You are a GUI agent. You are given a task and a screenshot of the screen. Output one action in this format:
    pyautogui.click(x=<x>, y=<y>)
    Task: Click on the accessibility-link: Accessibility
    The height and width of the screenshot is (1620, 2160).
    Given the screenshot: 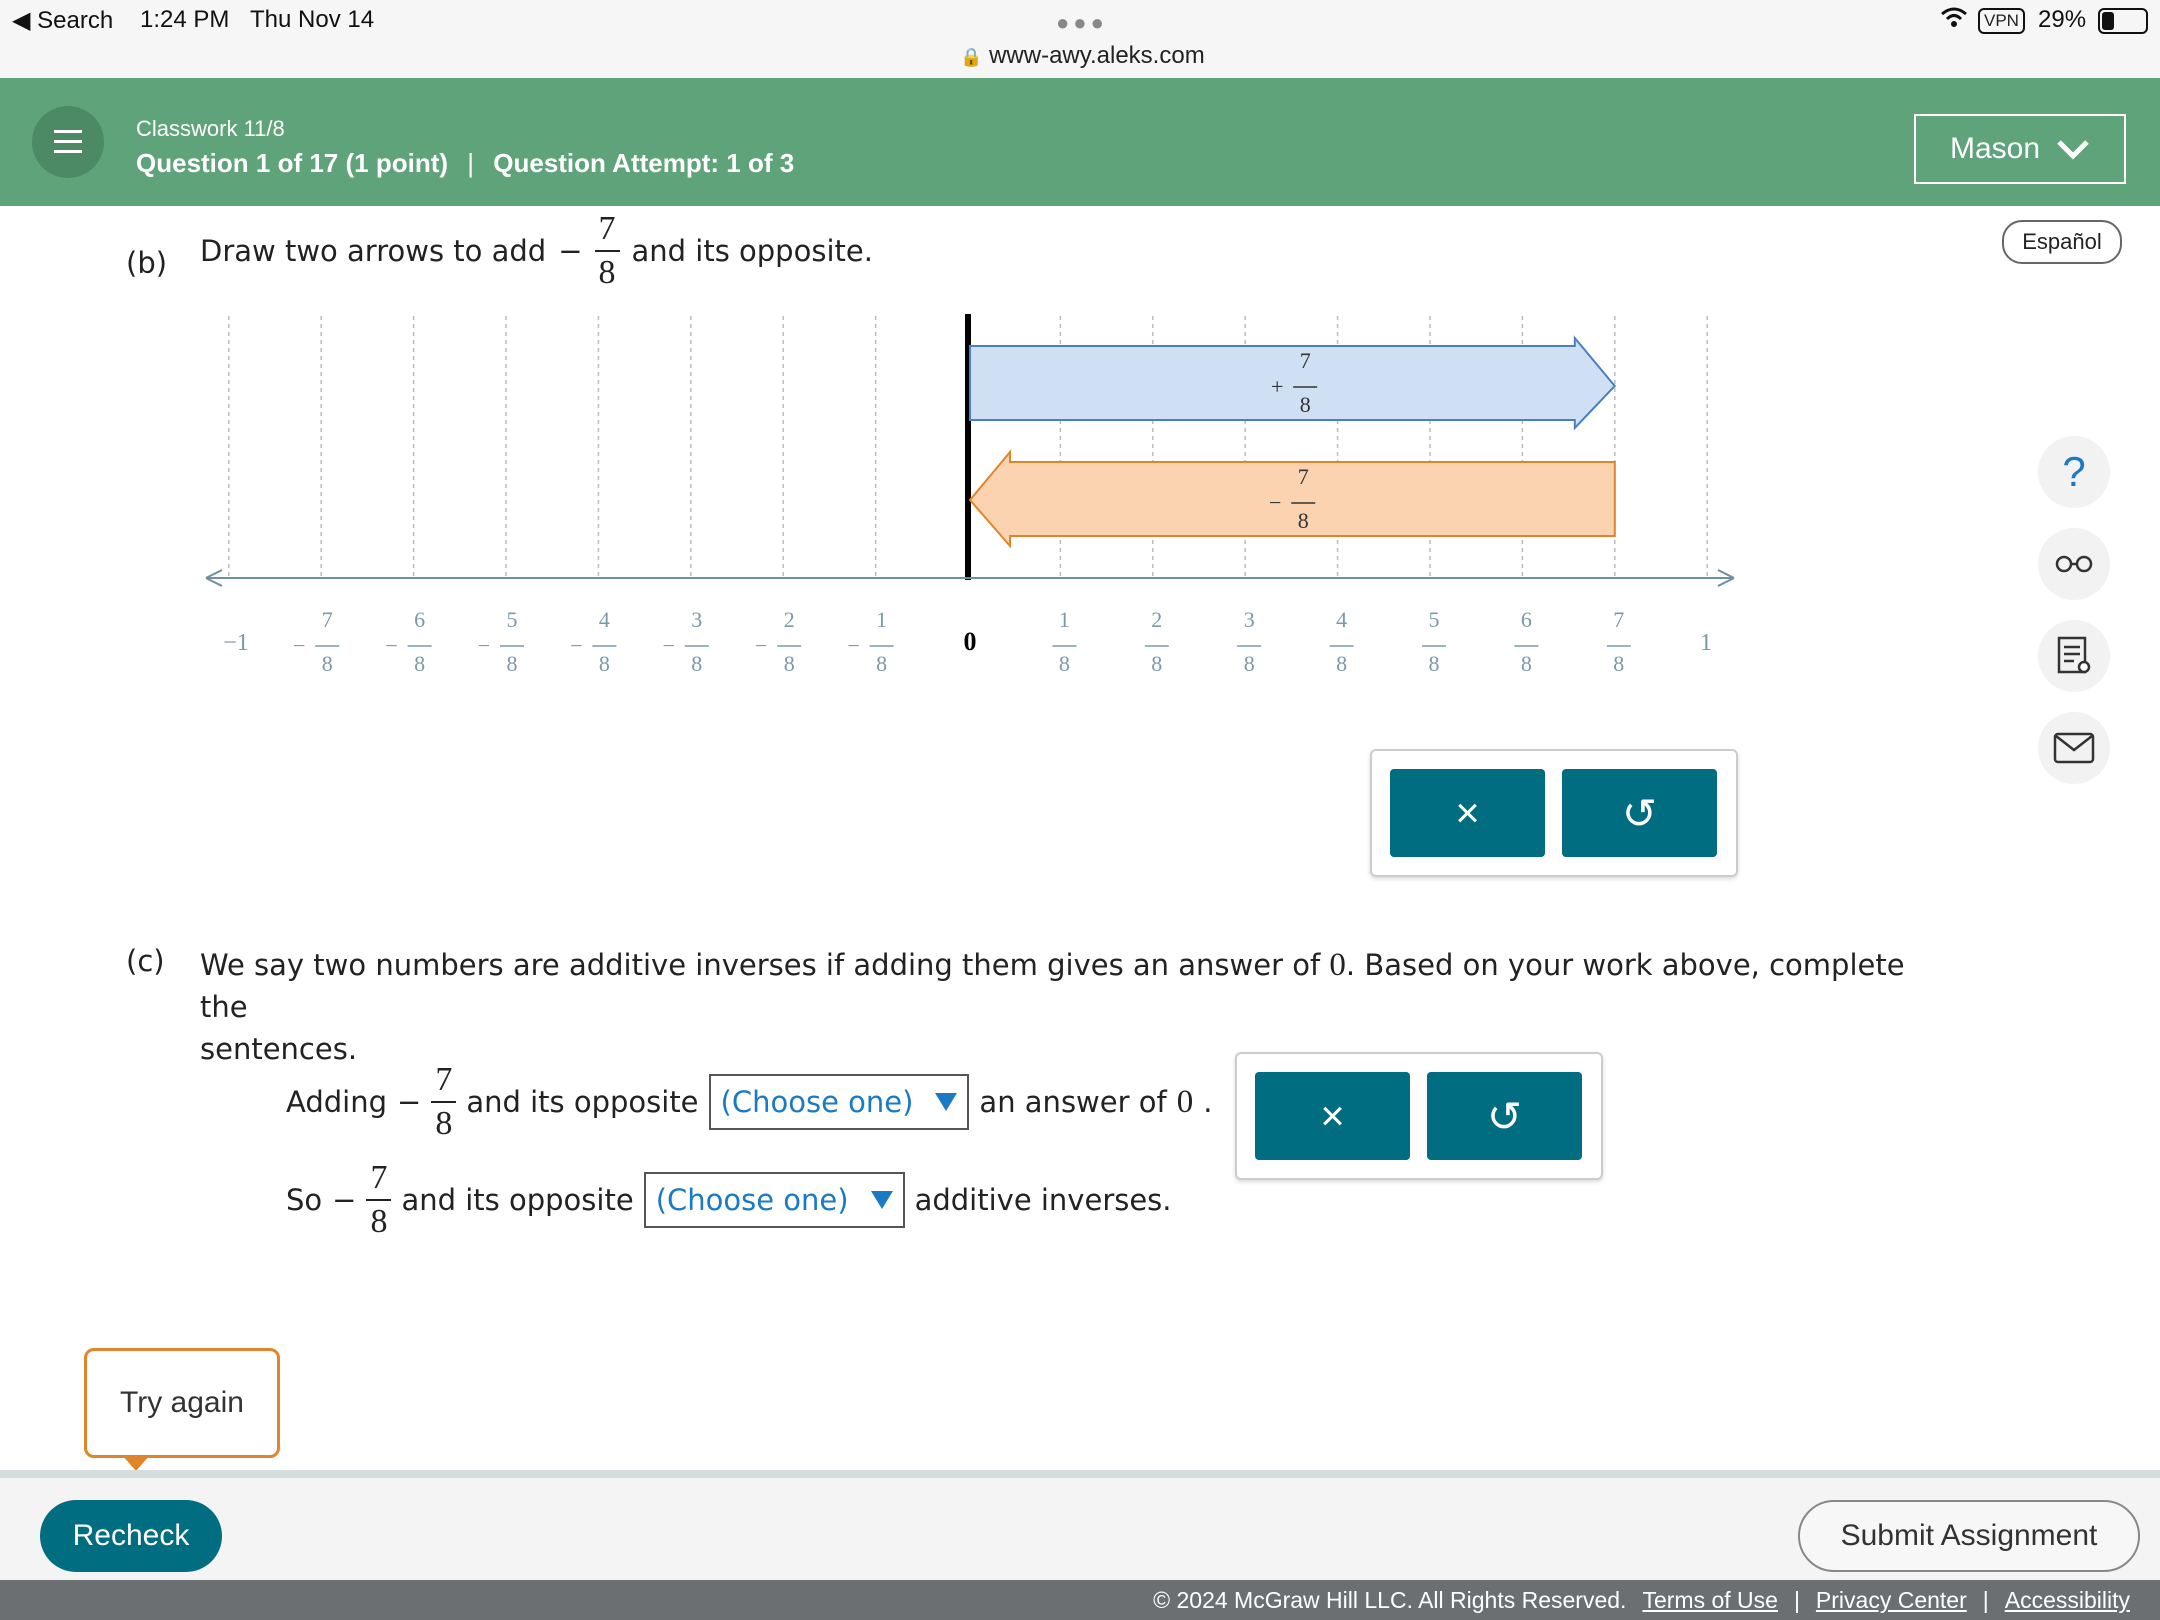 What is the action you would take?
    pyautogui.click(x=2067, y=1600)
    